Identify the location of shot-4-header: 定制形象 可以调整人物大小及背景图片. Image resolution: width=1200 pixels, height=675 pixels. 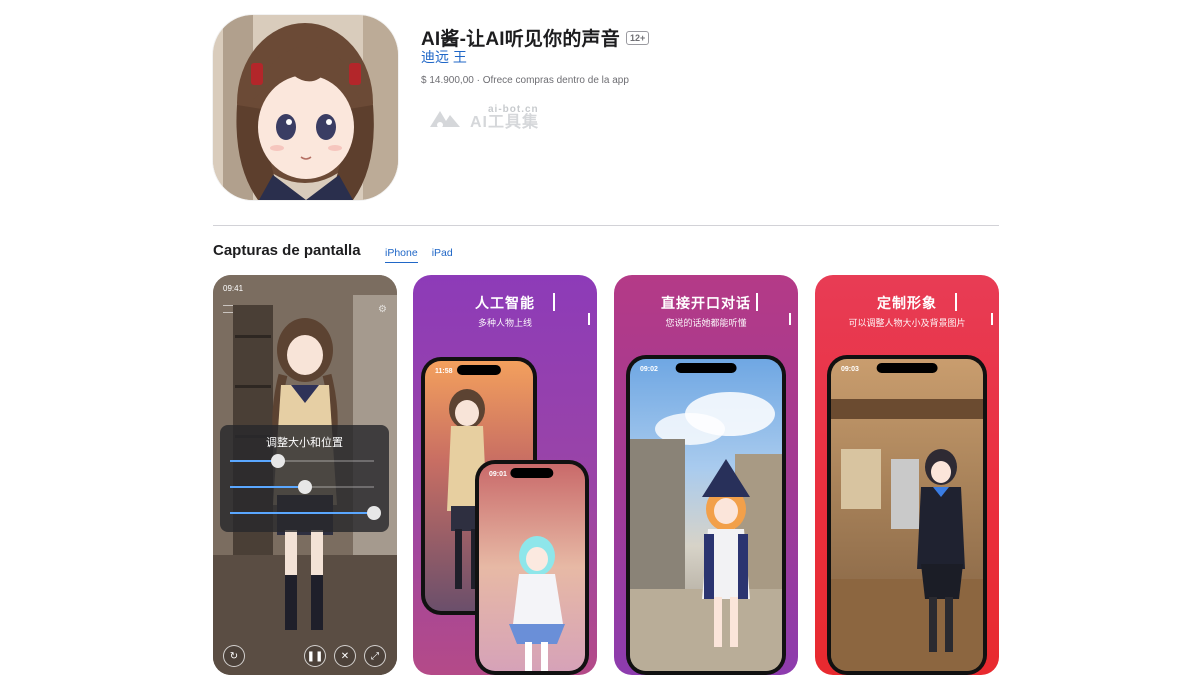
(907, 311).